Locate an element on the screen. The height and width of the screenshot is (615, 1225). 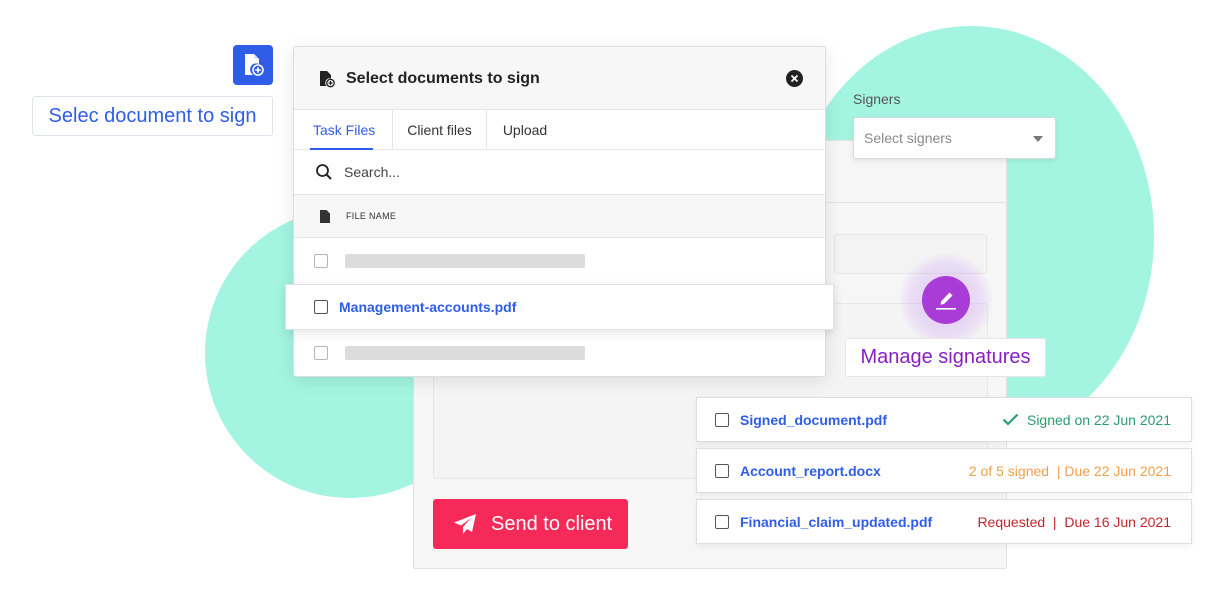
file-status: 2 of 5 signed | Due 22 Jun 2021 is located at coordinates (1070, 471).